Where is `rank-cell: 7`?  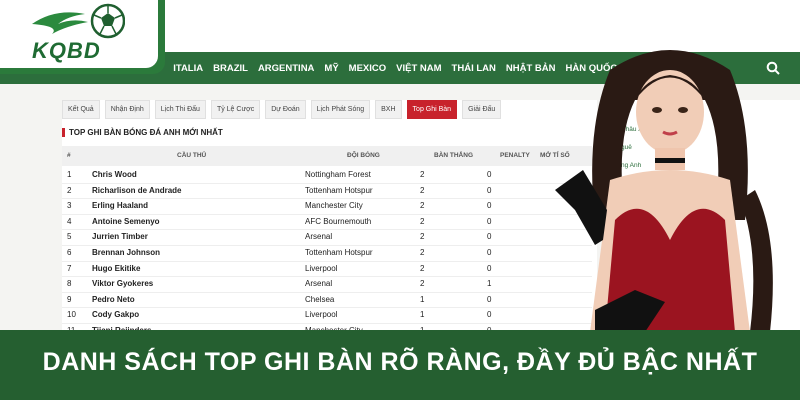 rank-cell: 7 is located at coordinates (69, 268).